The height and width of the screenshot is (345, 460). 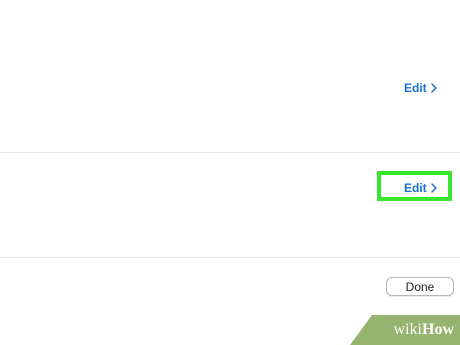 What do you see at coordinates (407, 329) in the screenshot?
I see `watermark-wiki: wiki` at bounding box center [407, 329].